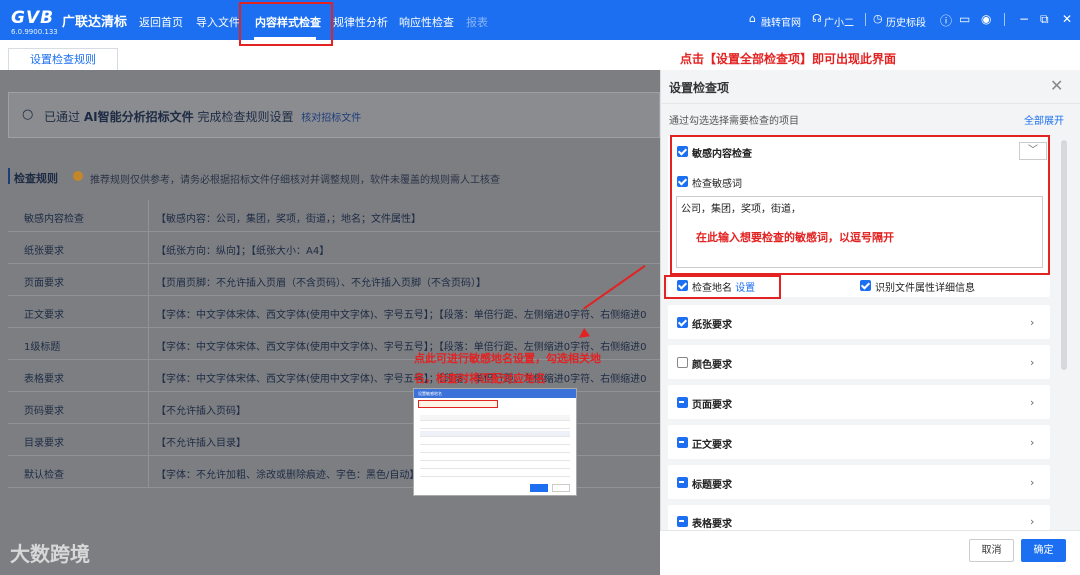  Describe the element at coordinates (36, 178) in the screenshot. I see `rules-title: 检查规则` at that location.